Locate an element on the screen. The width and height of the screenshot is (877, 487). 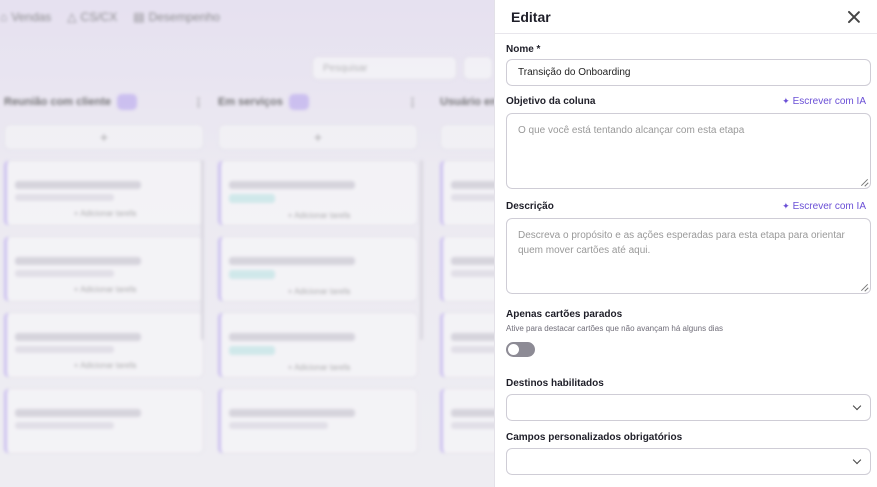
objective-label: Objetivo da coluna is located at coordinates (551, 101).